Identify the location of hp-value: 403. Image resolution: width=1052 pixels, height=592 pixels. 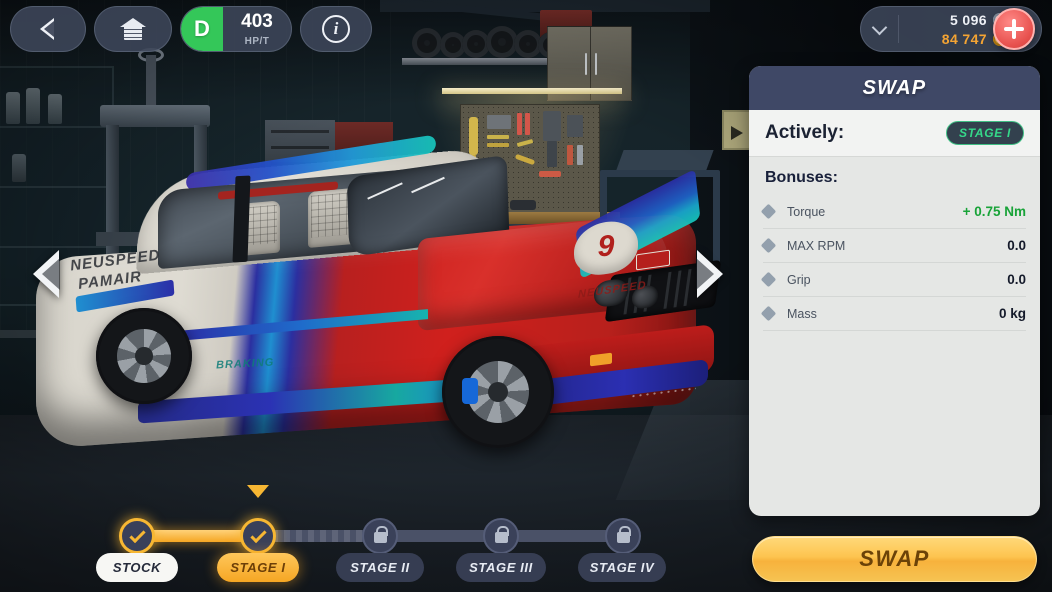
(257, 21).